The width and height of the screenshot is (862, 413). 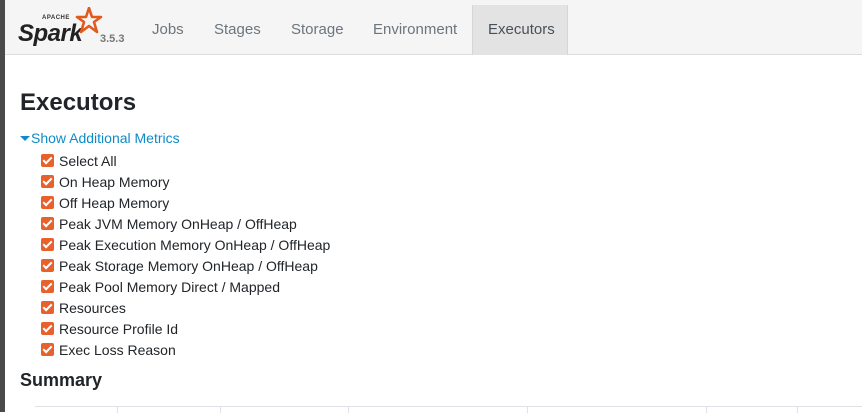 I want to click on off-heap-memory-checkbox, so click(x=47, y=202).